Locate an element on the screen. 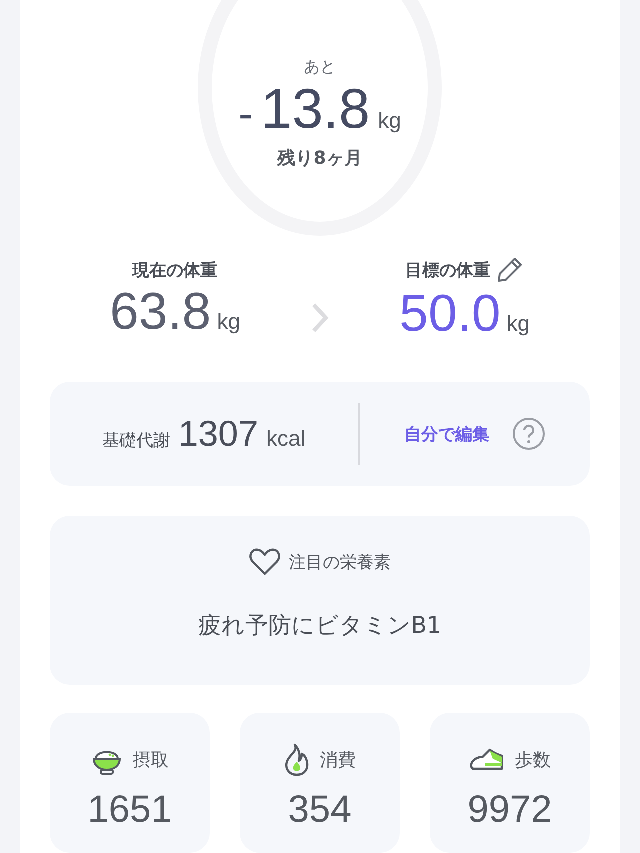 This screenshot has width=640, height=853. chevron-right-icon is located at coordinates (320, 318).